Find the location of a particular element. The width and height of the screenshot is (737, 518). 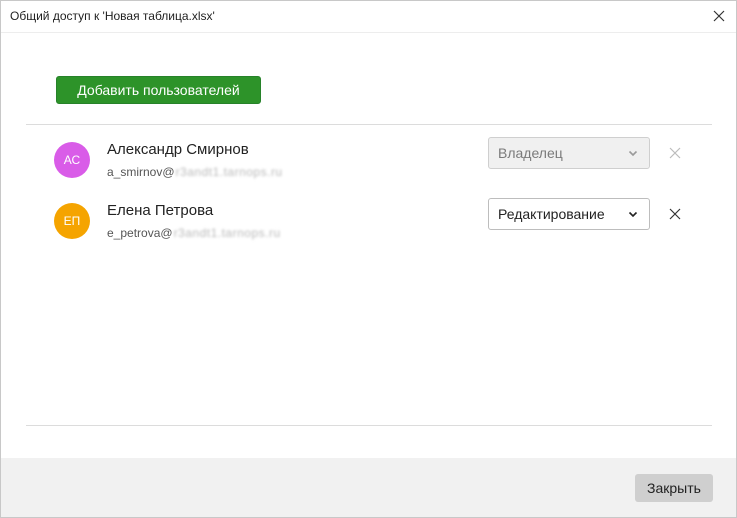

avatar: ЕП is located at coordinates (72, 221).